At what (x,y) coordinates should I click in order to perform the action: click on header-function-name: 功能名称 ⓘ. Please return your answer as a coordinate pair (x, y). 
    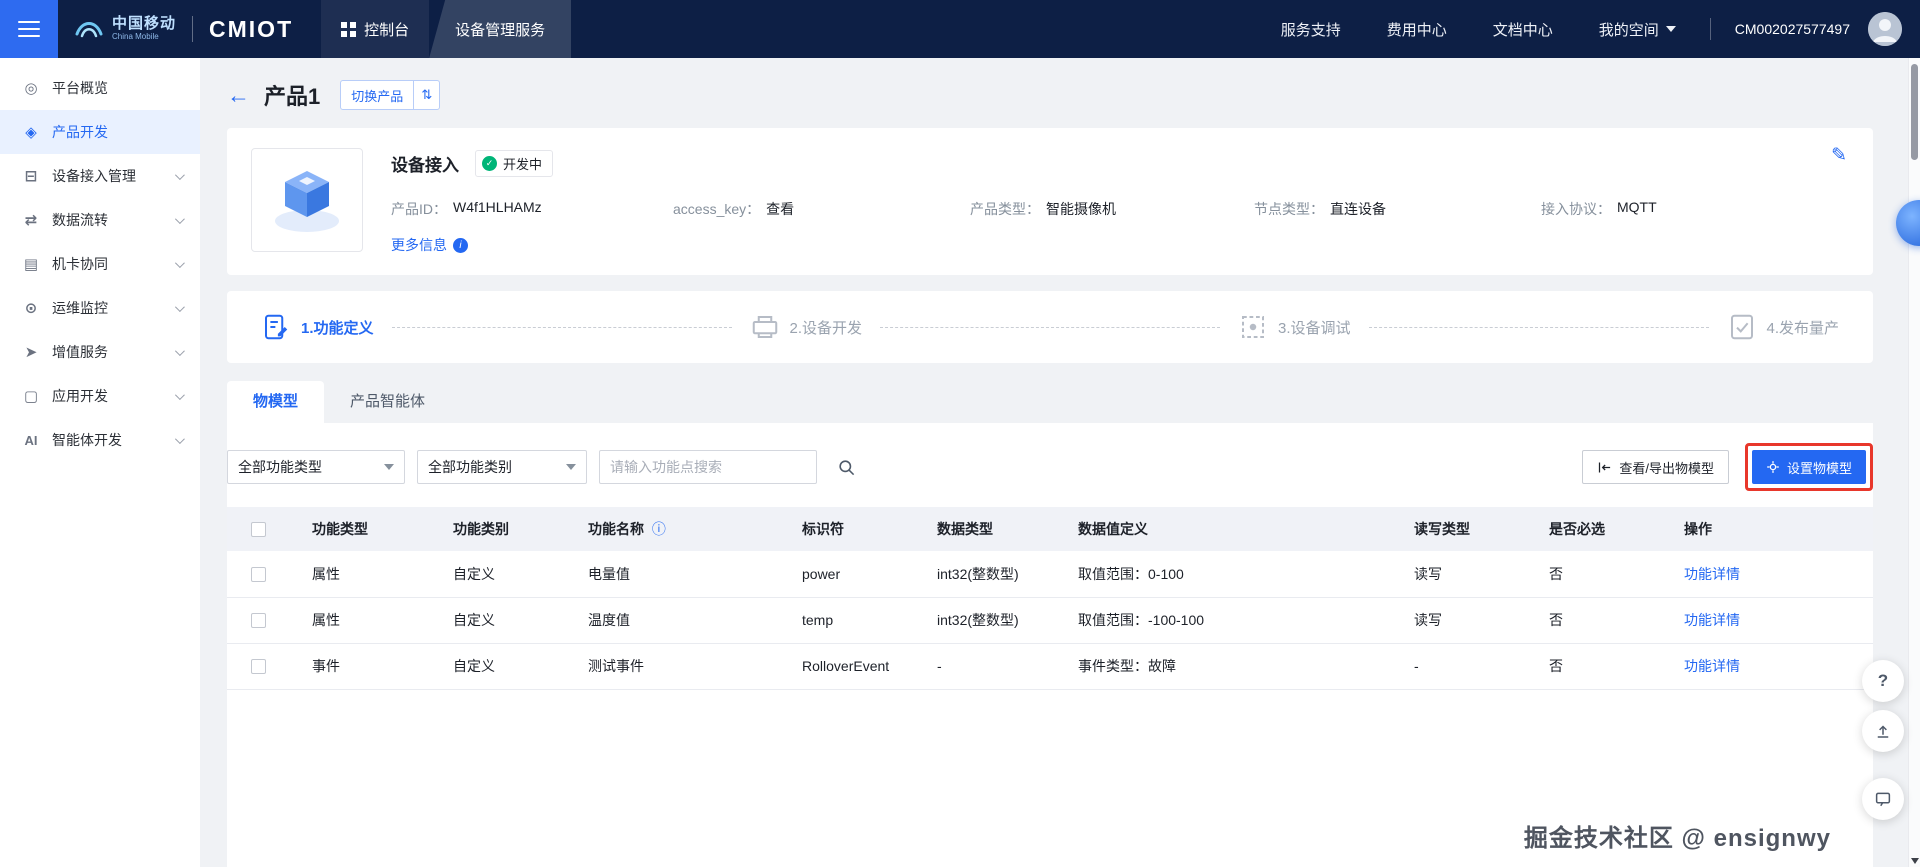
    Looking at the image, I should click on (679, 529).